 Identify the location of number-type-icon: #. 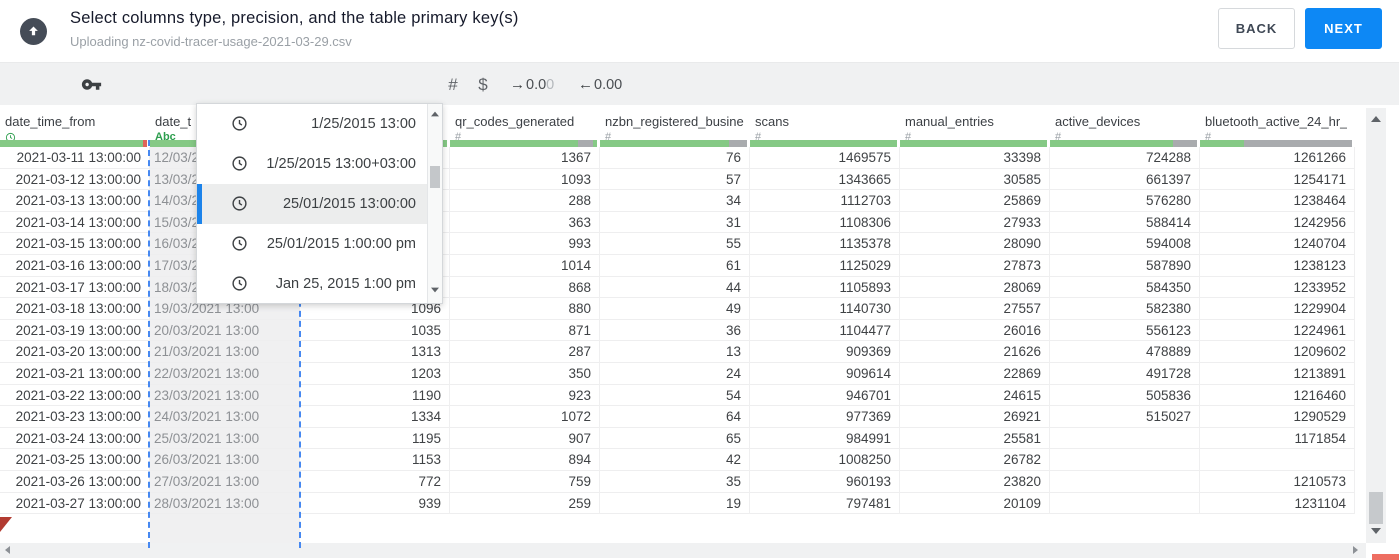
(453, 84).